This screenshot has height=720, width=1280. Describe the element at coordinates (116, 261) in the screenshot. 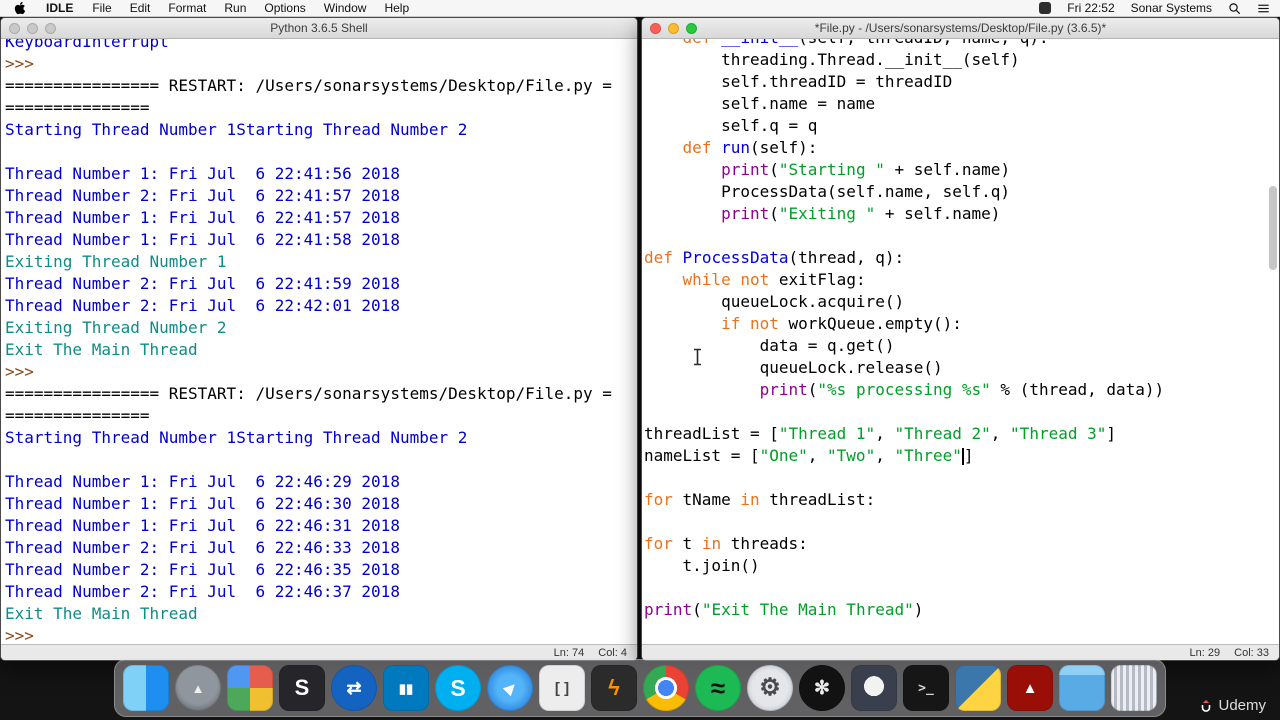

I see `code-line: Exiting Thread Number 1` at that location.